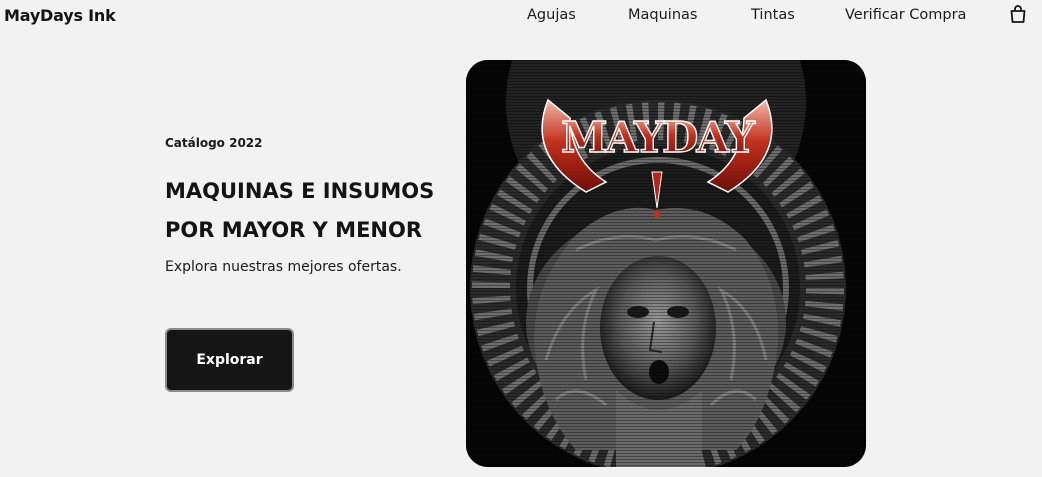 Image resolution: width=1042 pixels, height=477 pixels. I want to click on shopping-bag-icon, so click(1018, 14).